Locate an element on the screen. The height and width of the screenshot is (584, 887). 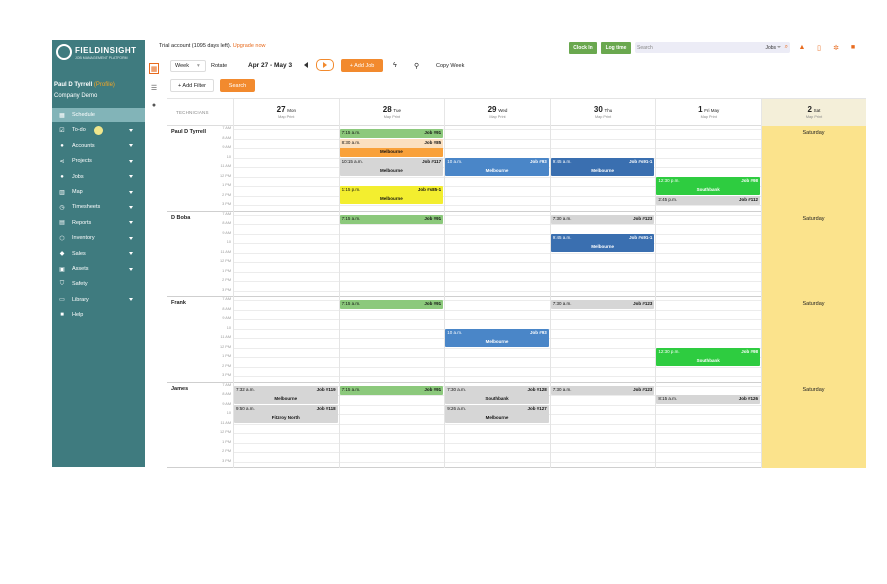
sidebar-item-to-do: ☑ To-do is located at coordinates (98, 130).